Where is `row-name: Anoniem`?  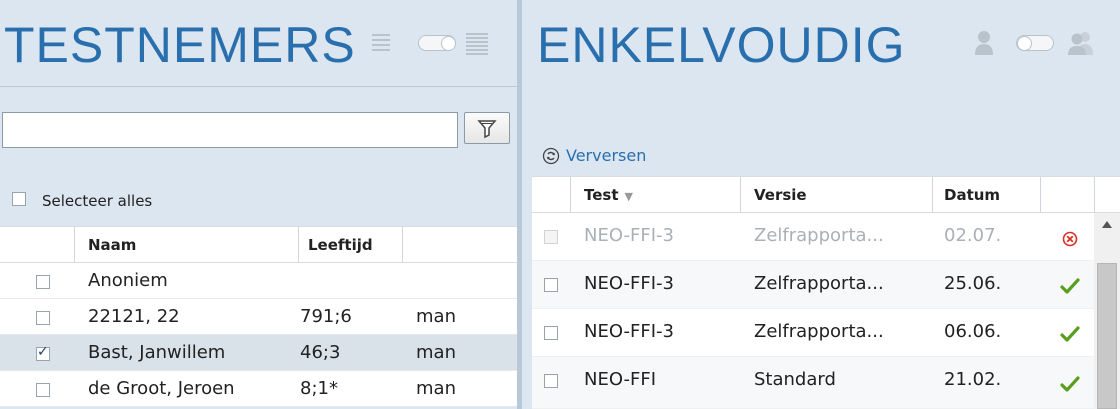 row-name: Anoniem is located at coordinates (128, 280).